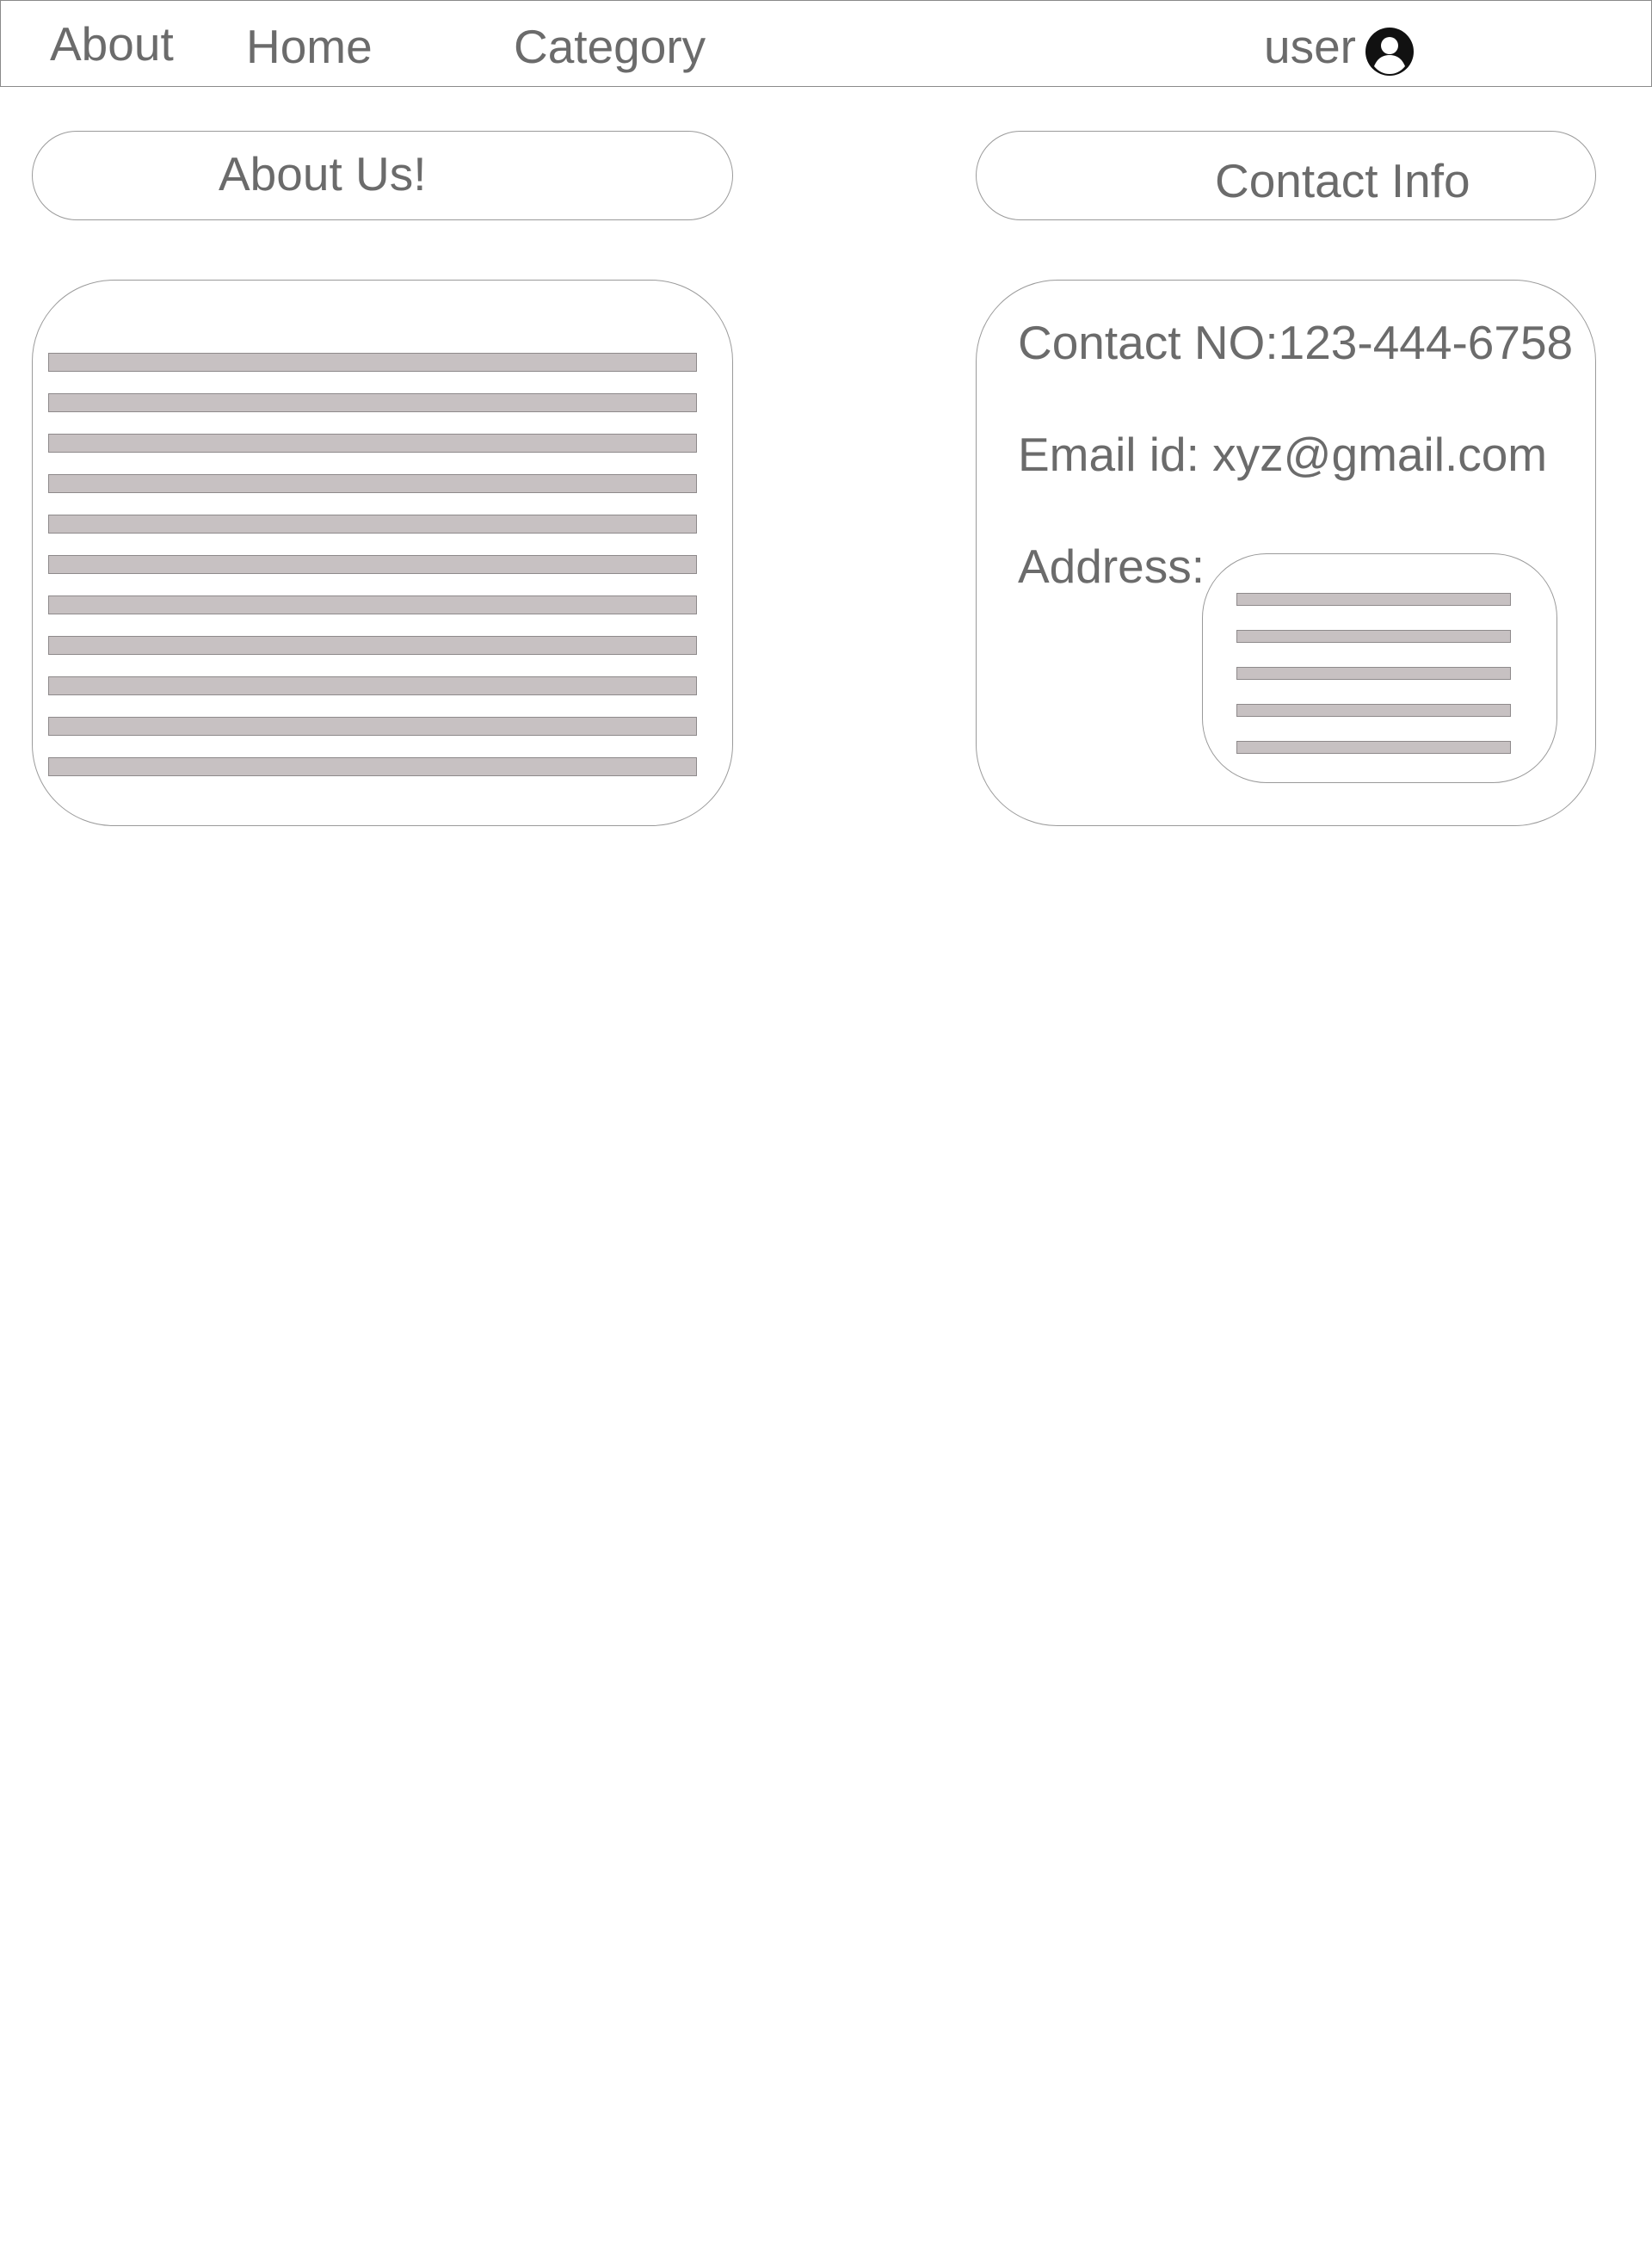  I want to click on contact-email: Email id: xyz@gmail.com, so click(1283, 454).